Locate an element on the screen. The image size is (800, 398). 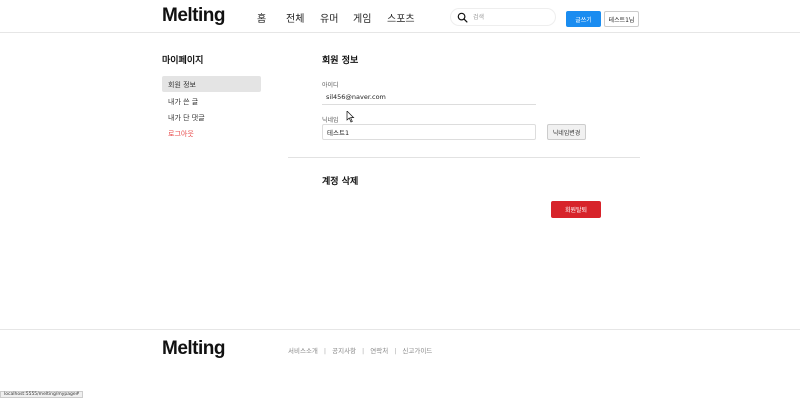
footer-logo: Melting is located at coordinates (194, 349).